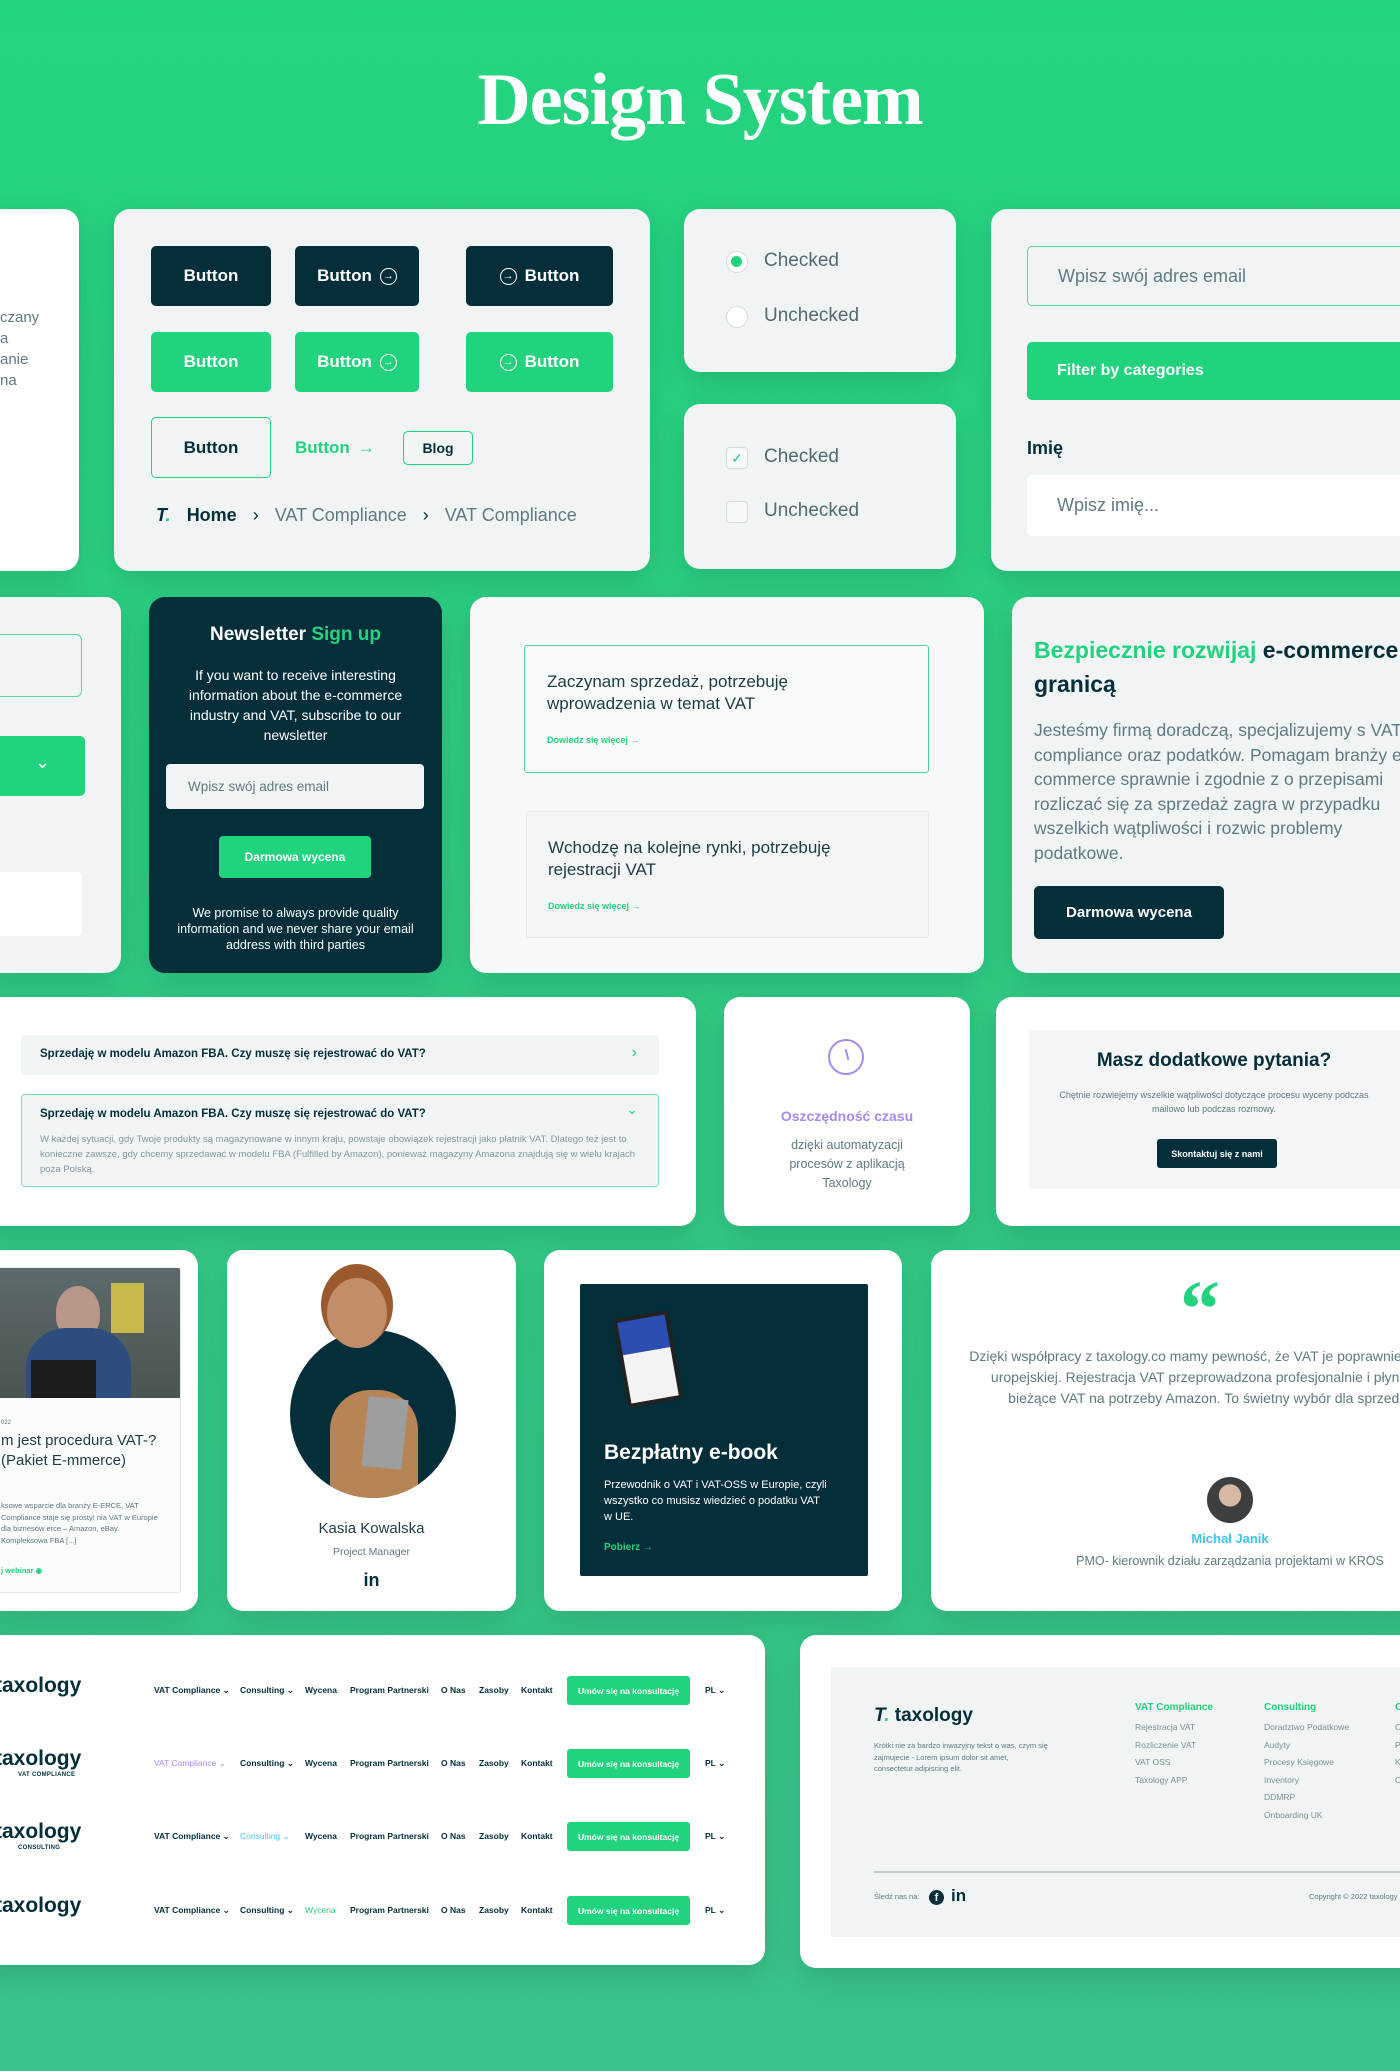  I want to click on green-button-icon-right: Button →, so click(357, 362).